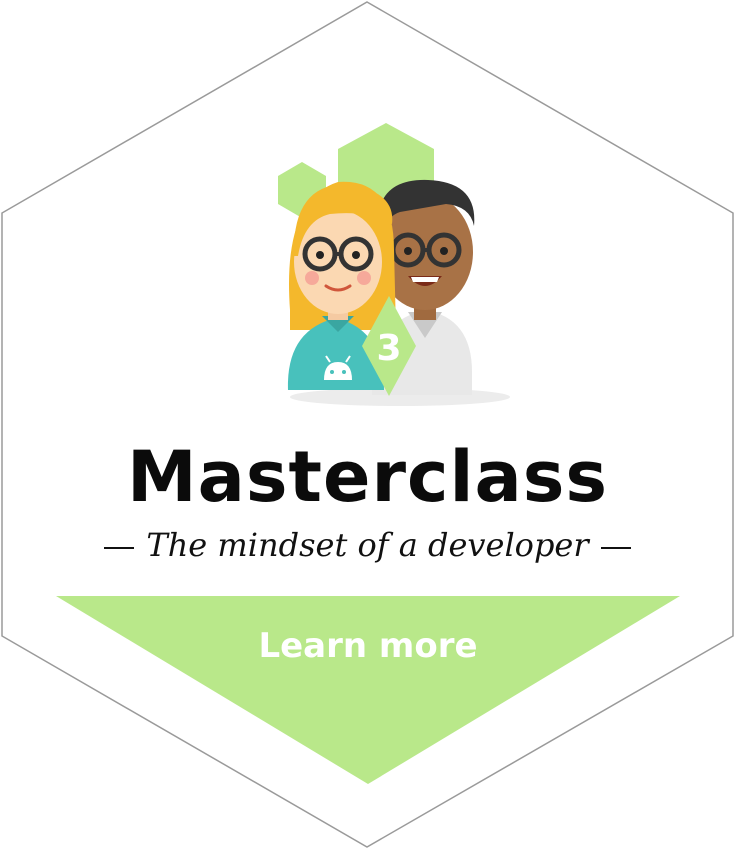 This screenshot has height=849, width=735. I want to click on subtitle-text: The mindset of a developer, so click(367, 545).